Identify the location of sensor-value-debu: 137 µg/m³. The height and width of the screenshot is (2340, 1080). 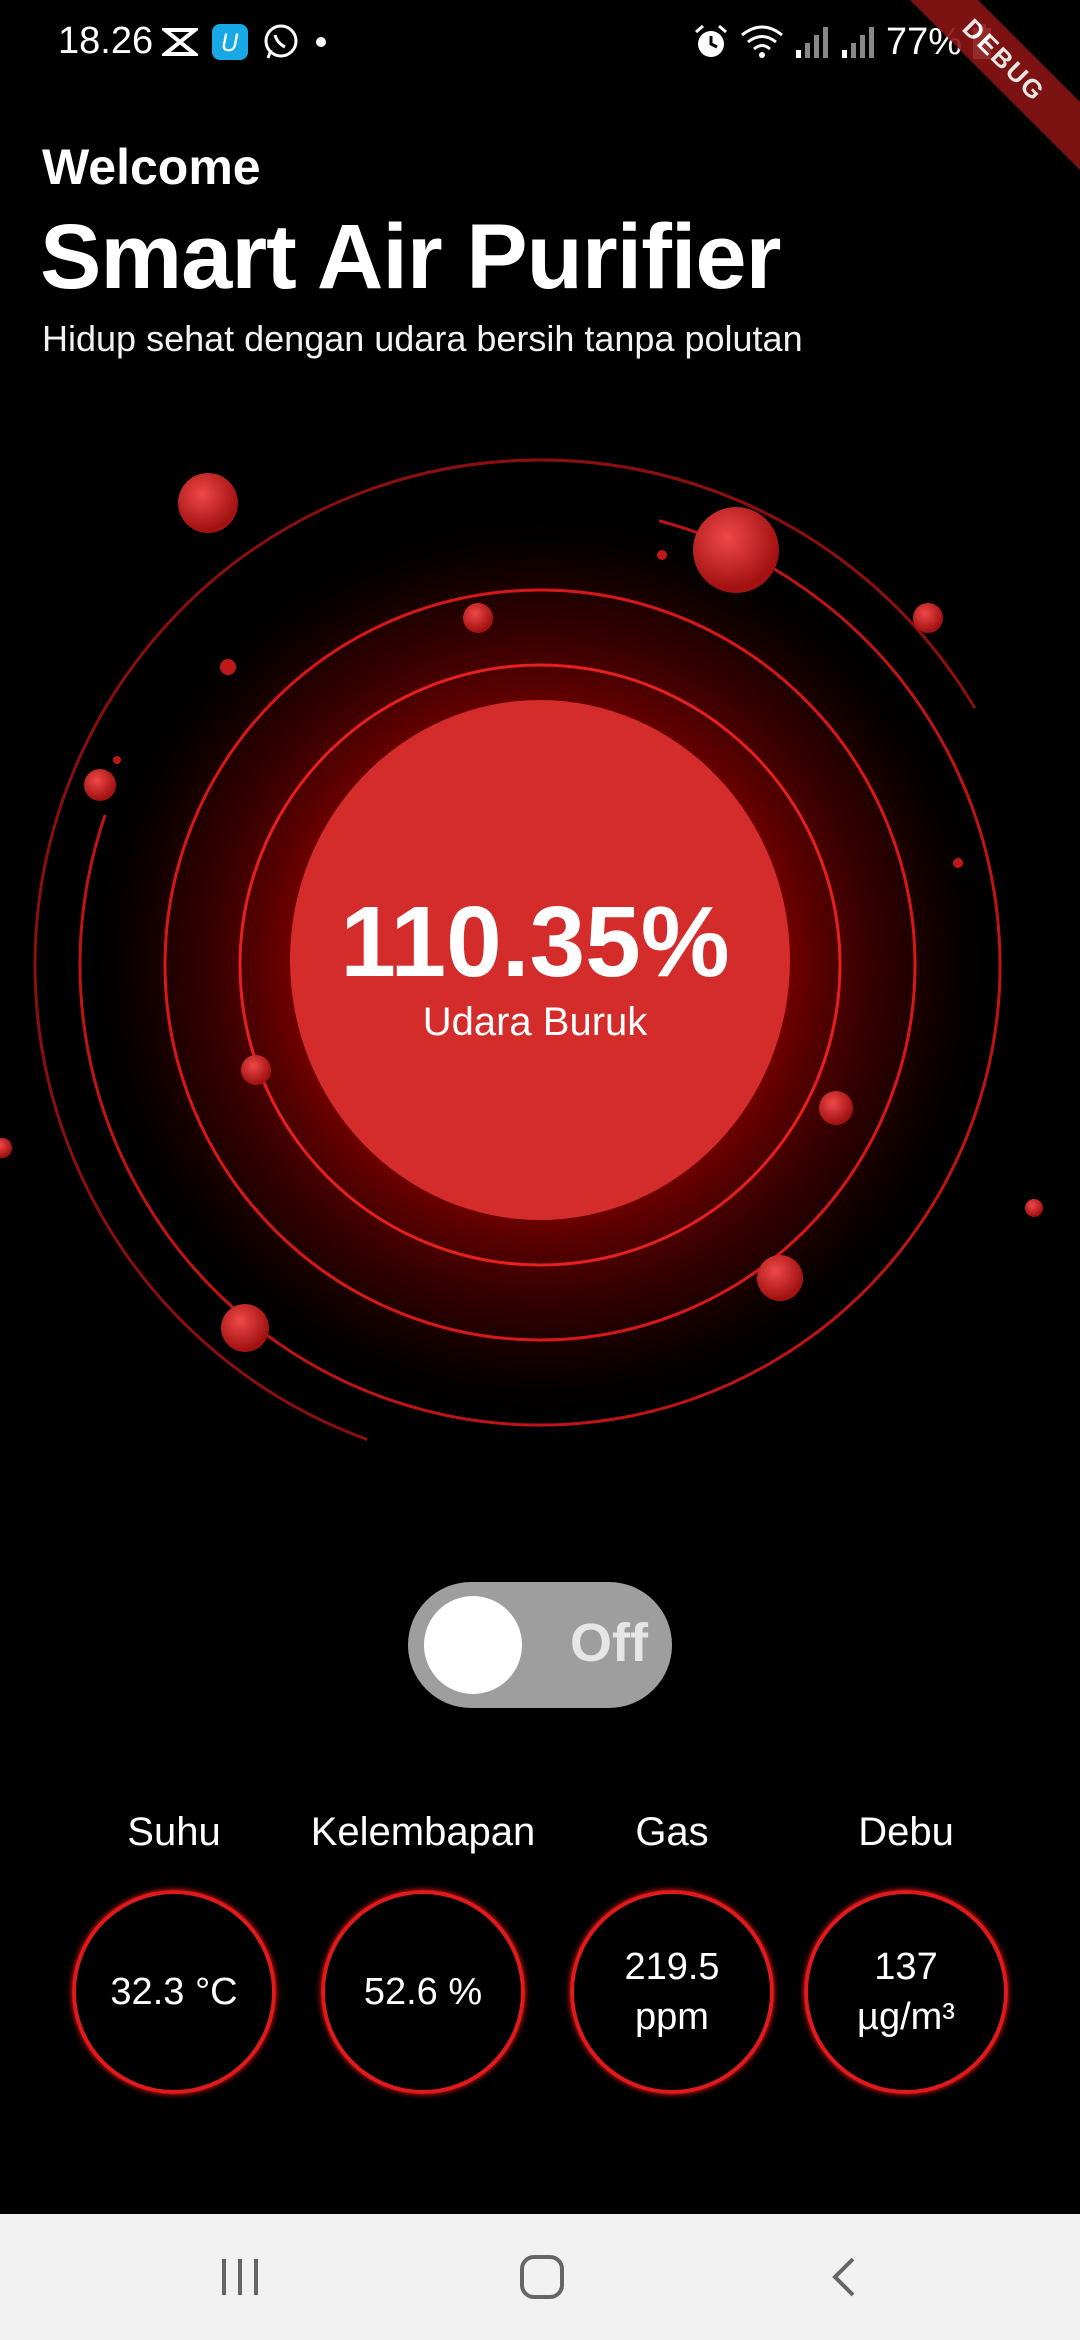
(906, 1992).